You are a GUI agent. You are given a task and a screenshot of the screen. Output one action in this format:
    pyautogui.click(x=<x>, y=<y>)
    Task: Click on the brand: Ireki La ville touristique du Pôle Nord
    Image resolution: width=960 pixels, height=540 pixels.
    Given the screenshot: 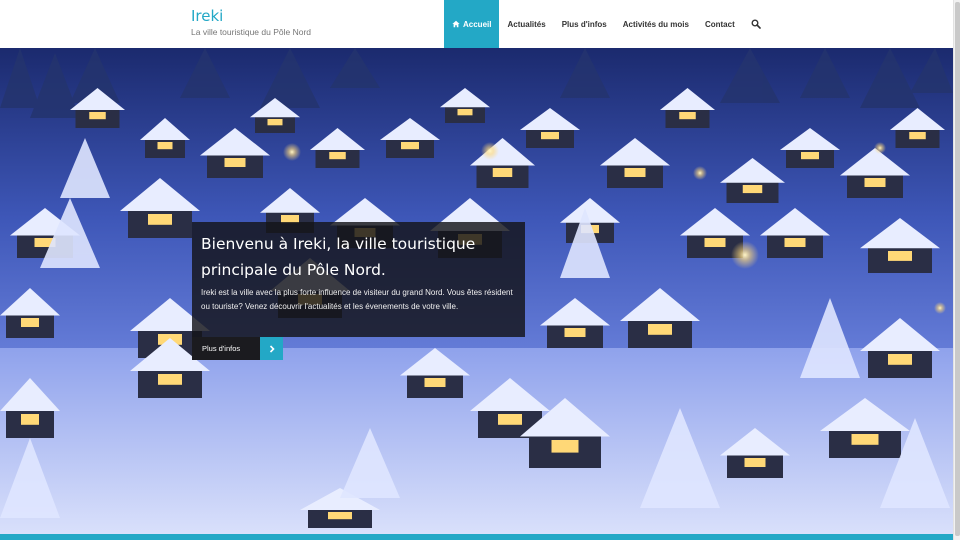 What is the action you would take?
    pyautogui.click(x=251, y=22)
    